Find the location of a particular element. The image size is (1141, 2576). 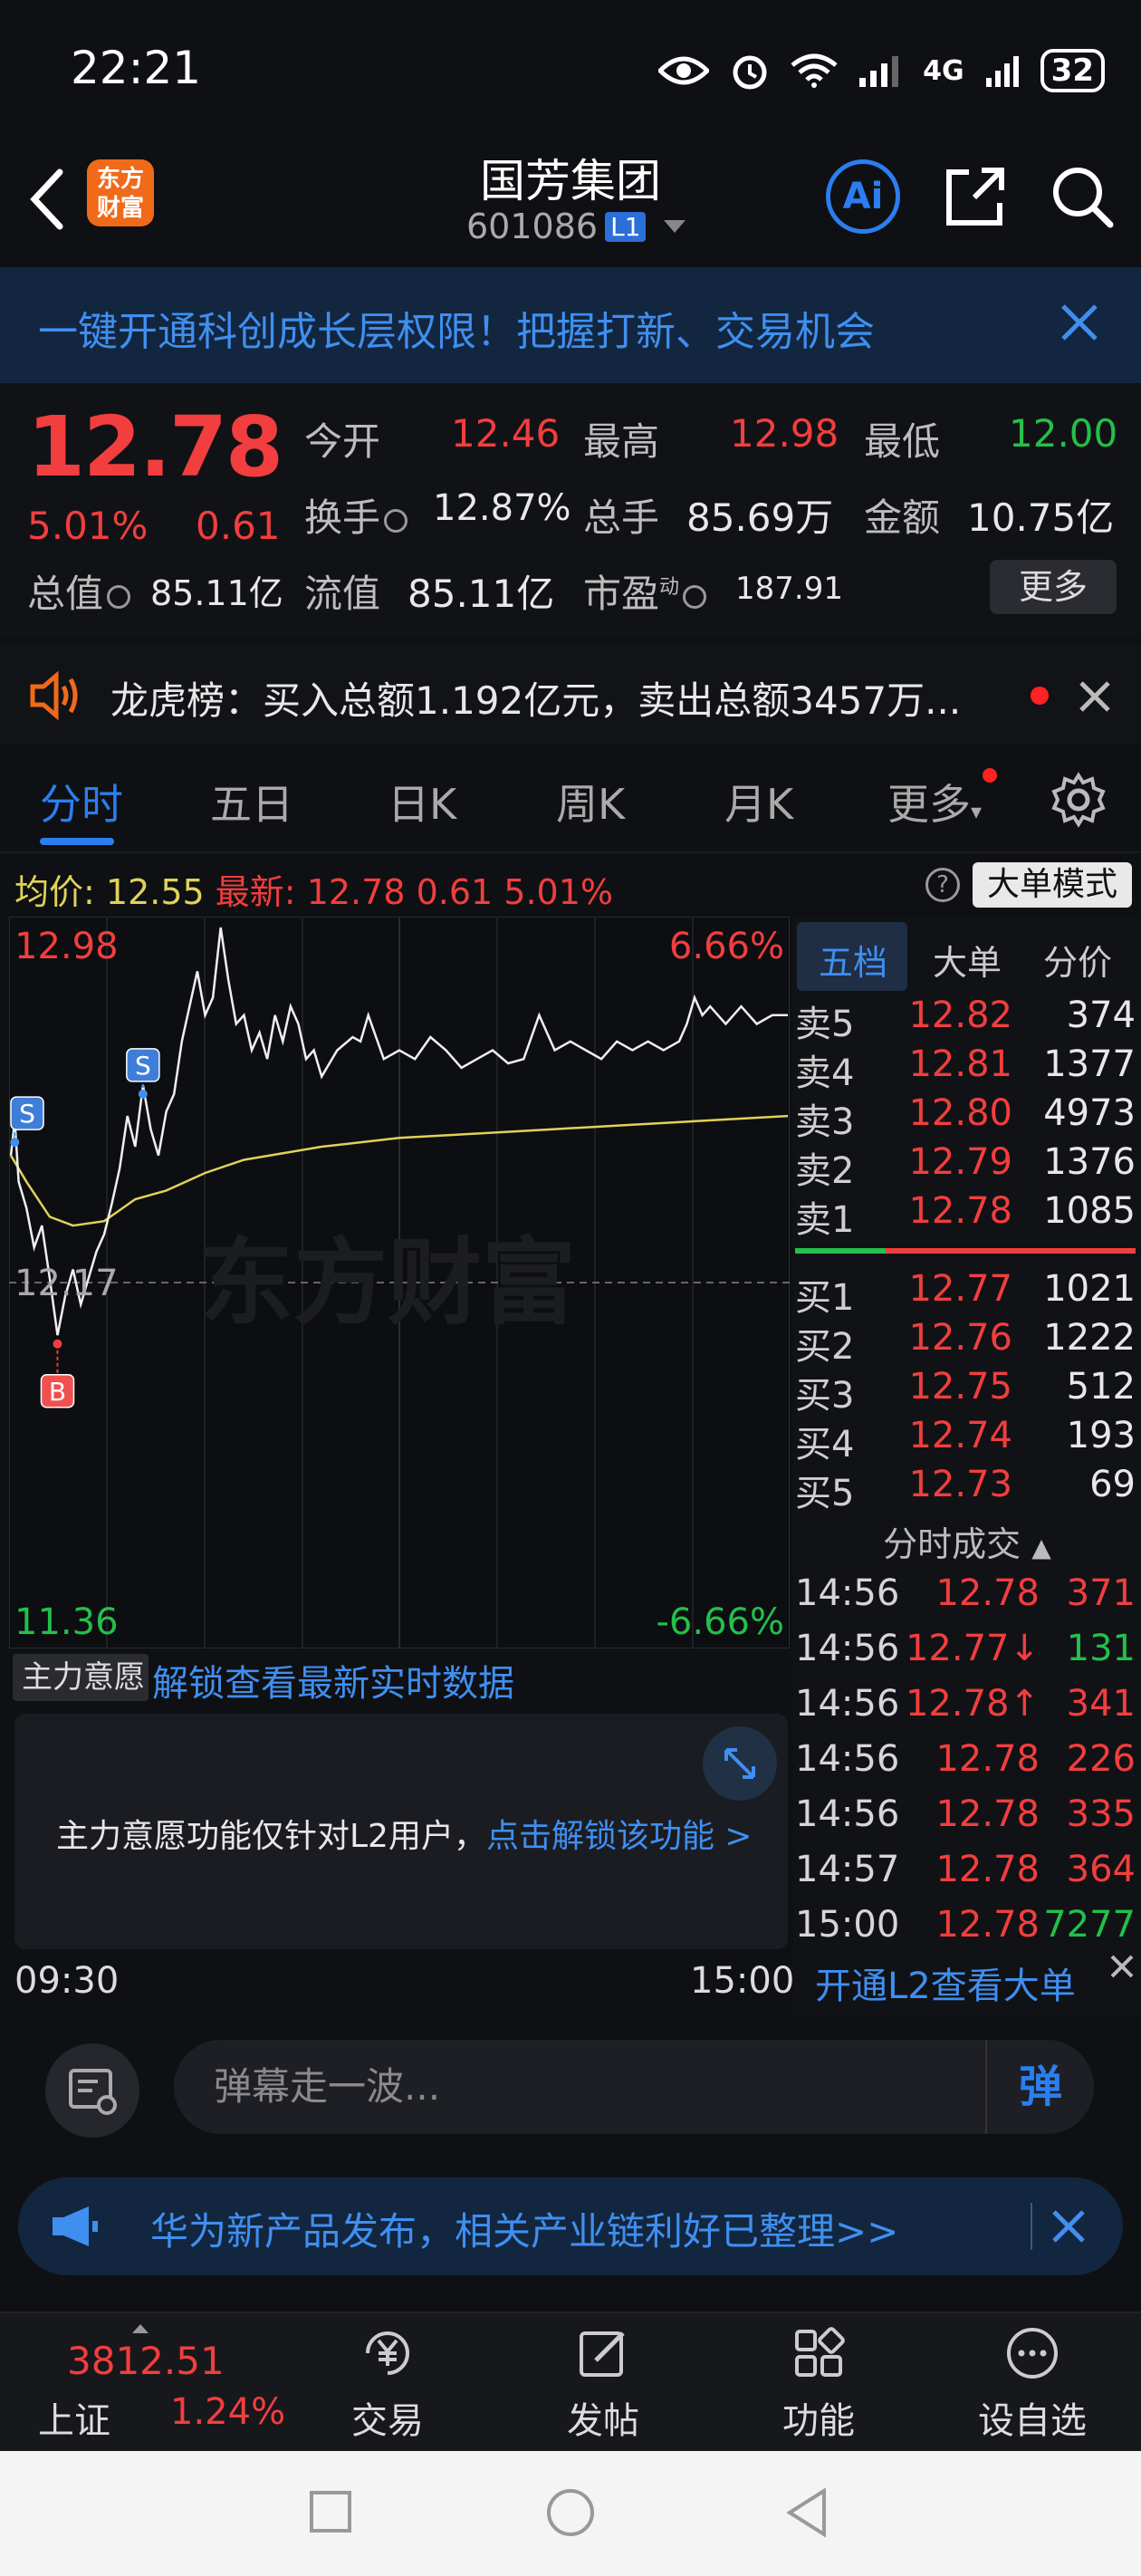

unlock-feature-link: 点击解锁该功能 > is located at coordinates (619, 1836).